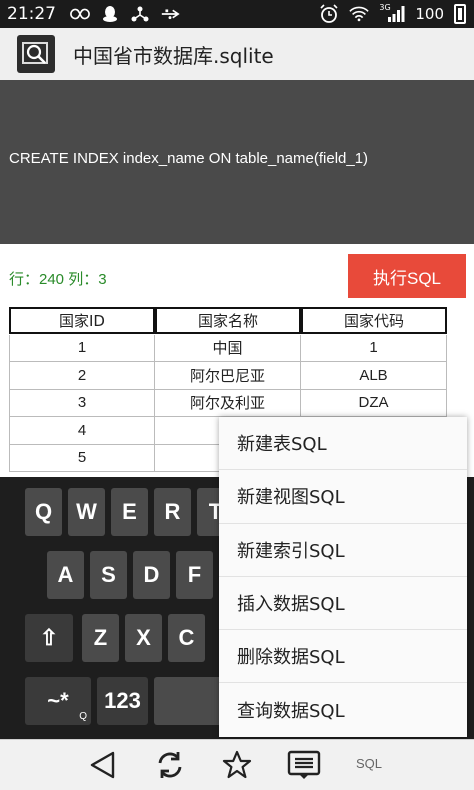  I want to click on qq-icon, so click(110, 14).